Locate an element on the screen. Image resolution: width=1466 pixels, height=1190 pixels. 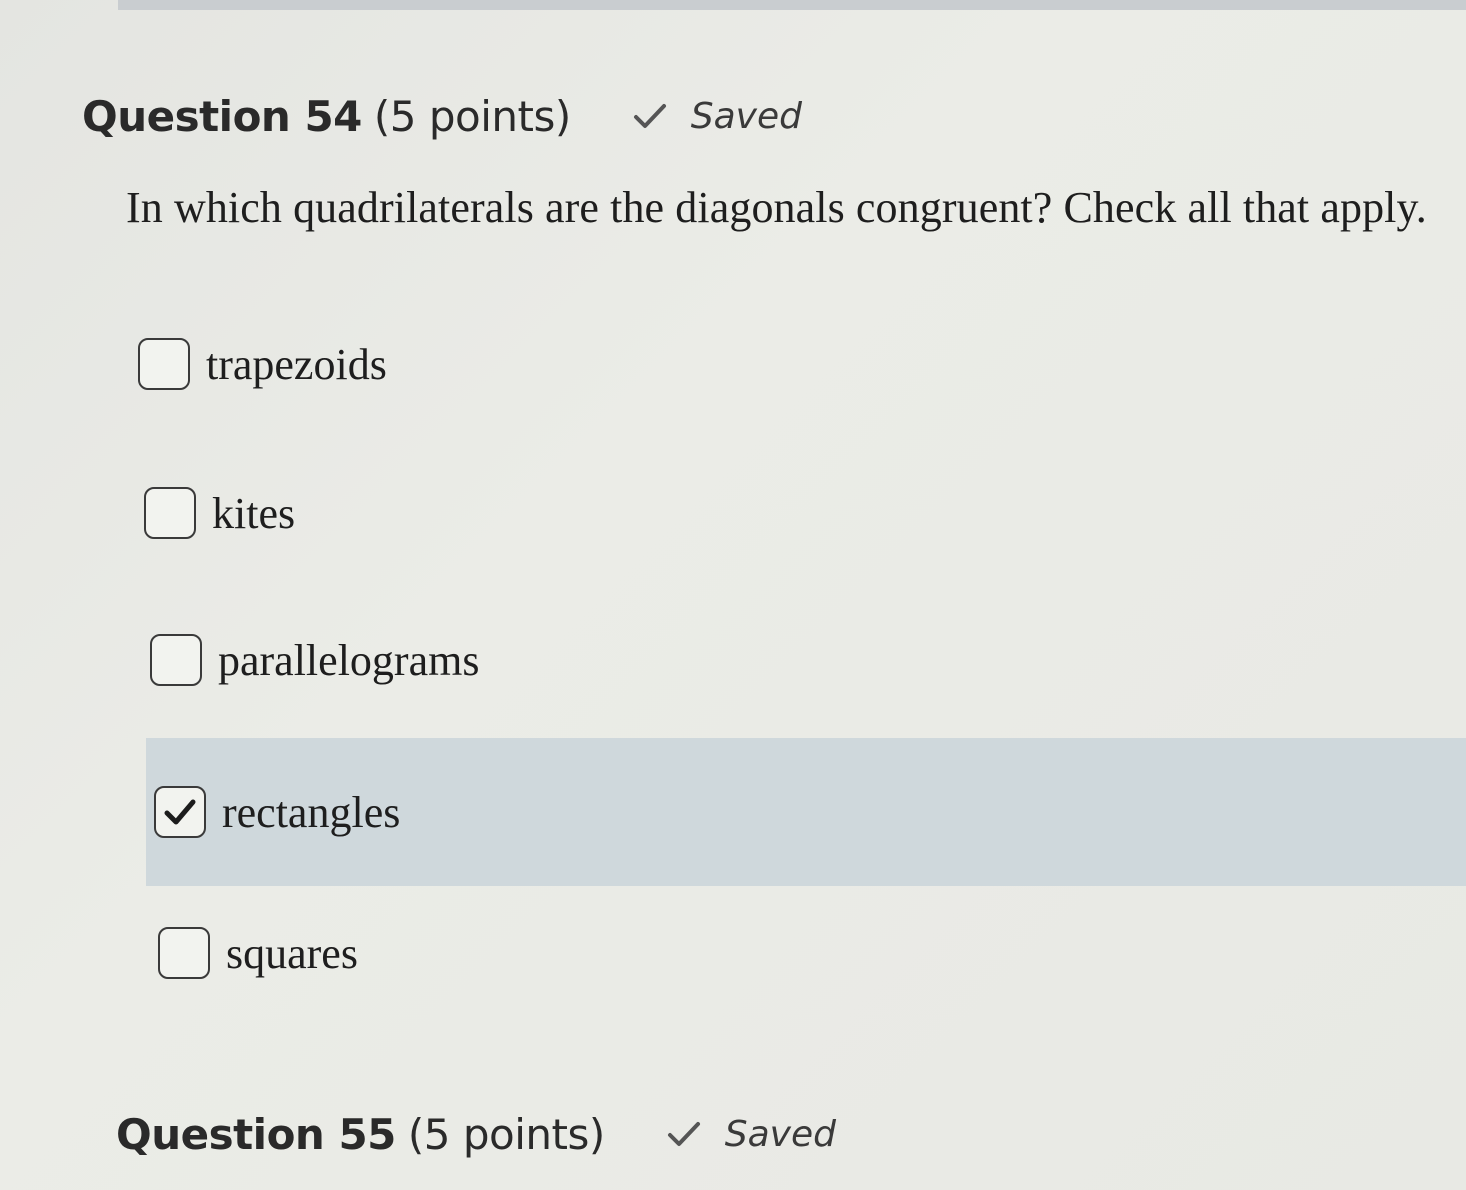
option-label: kites is located at coordinates (254, 513).